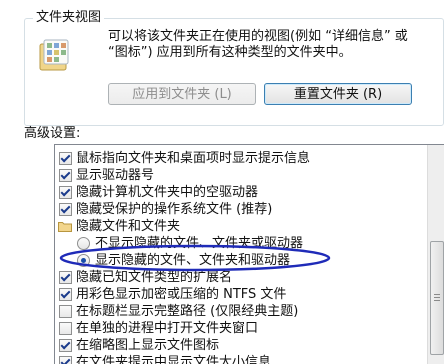 This screenshot has height=364, width=444. What do you see at coordinates (69, 18) in the screenshot?
I see `folder-views-title: 文件夹视图` at bounding box center [69, 18].